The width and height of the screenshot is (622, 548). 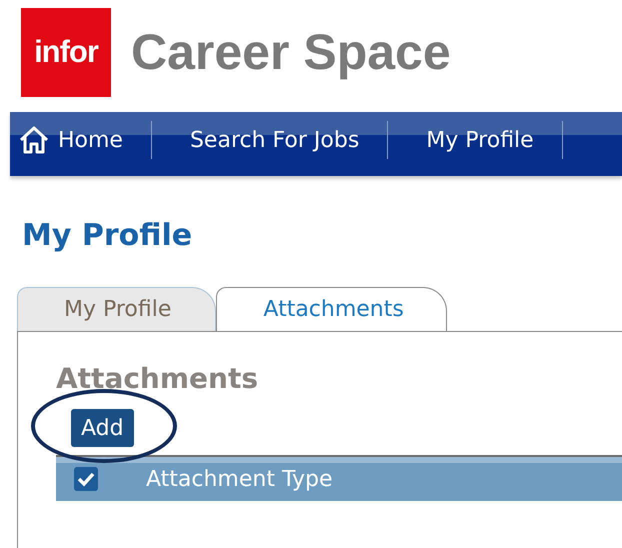 What do you see at coordinates (116, 309) in the screenshot?
I see `tab: My Profile` at bounding box center [116, 309].